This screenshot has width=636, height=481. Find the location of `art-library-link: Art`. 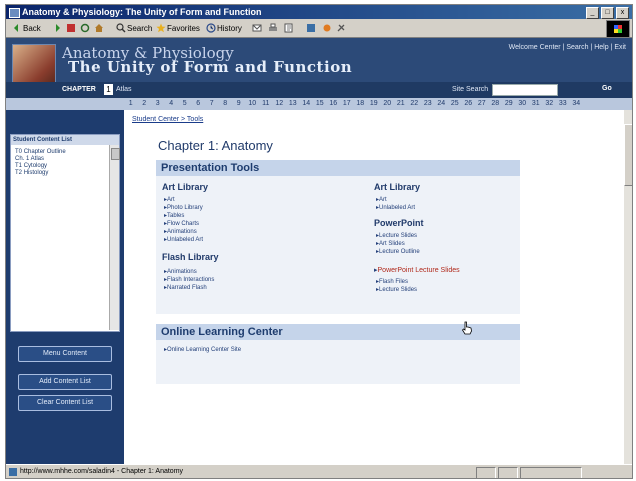

art-library-link: Art is located at coordinates (169, 199).